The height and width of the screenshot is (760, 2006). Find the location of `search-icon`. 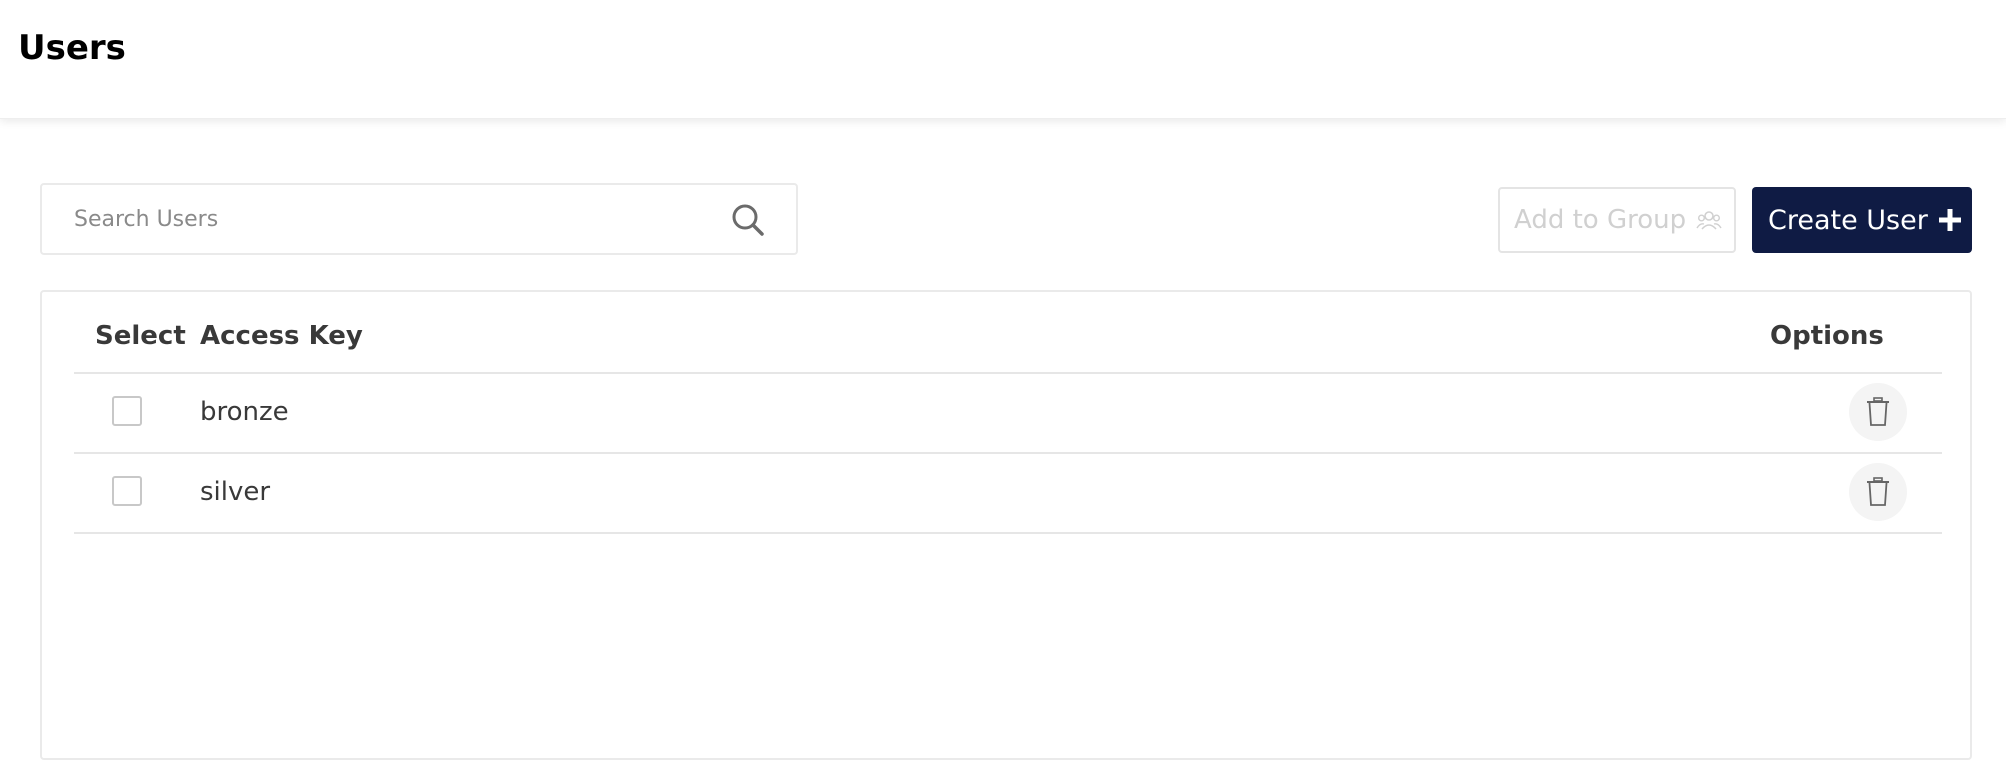

search-icon is located at coordinates (748, 220).